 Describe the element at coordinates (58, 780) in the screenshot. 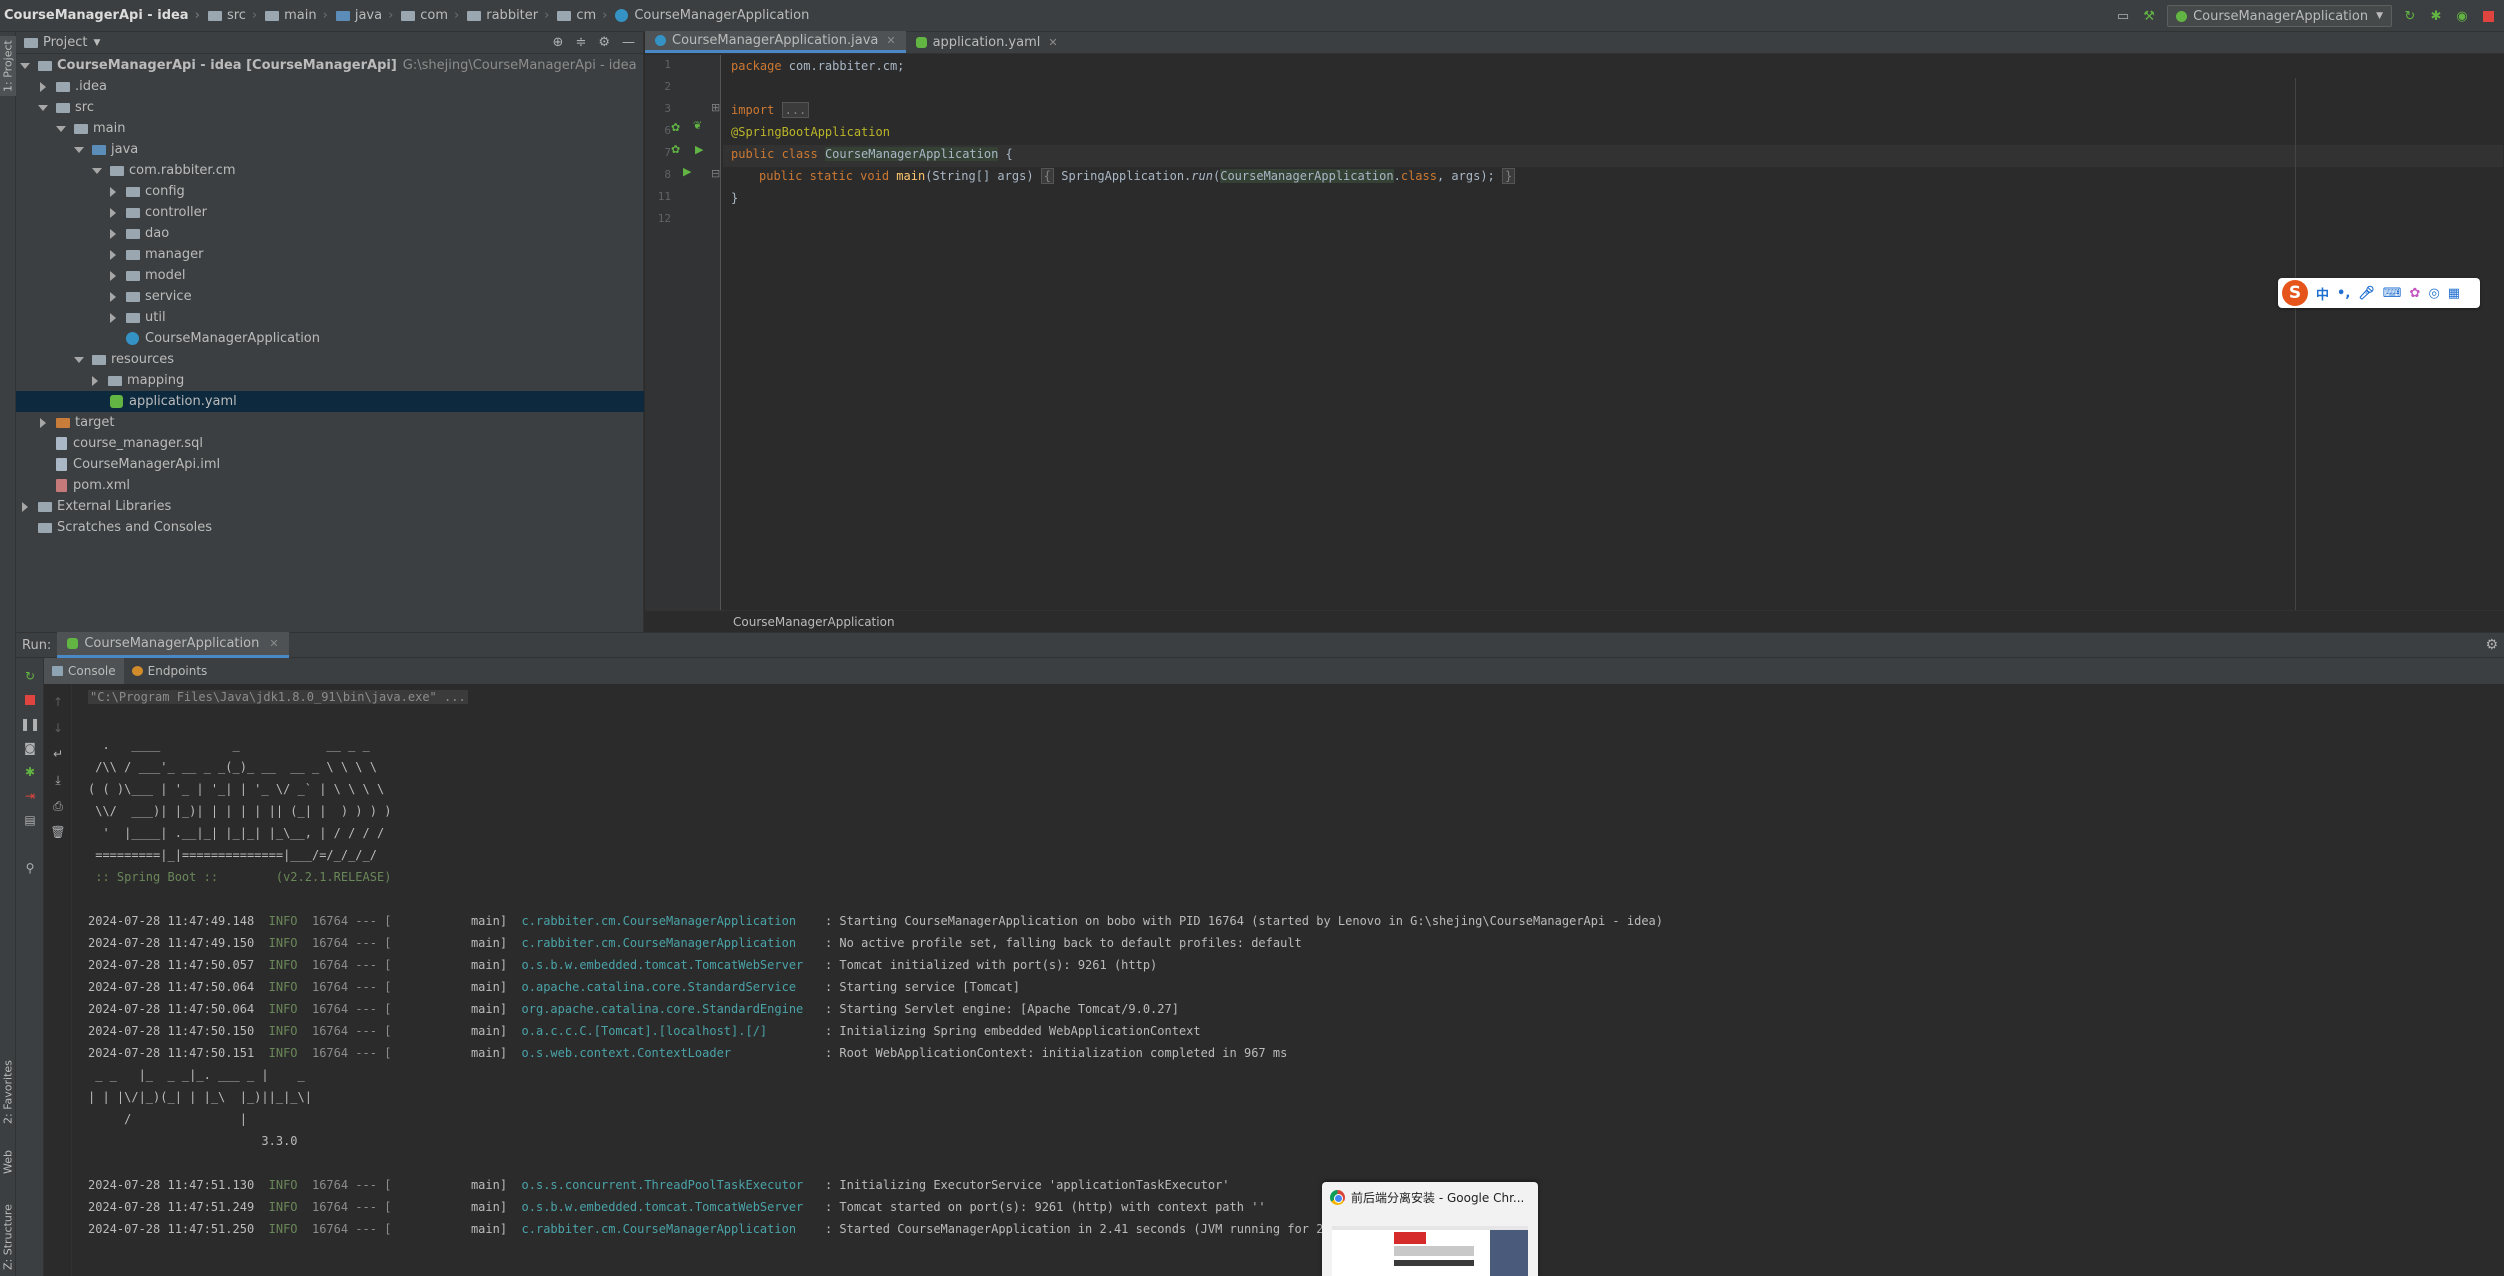

I see `scroll-to-end-icon: ⤓` at that location.